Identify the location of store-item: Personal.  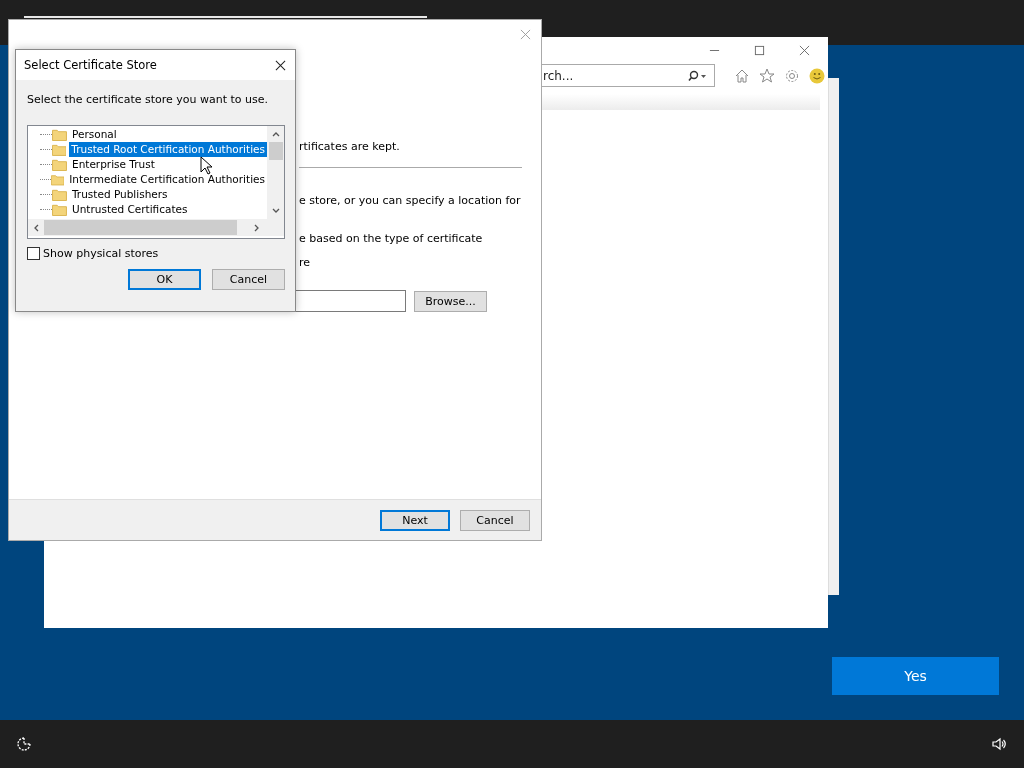
(94, 134).